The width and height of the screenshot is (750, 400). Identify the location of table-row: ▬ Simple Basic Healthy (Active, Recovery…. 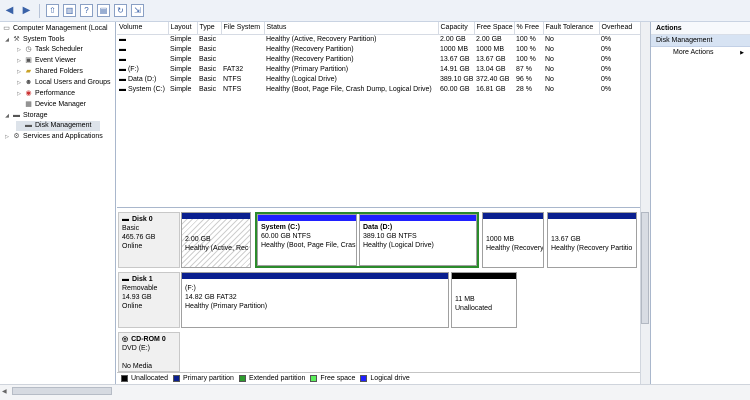
(383, 39).